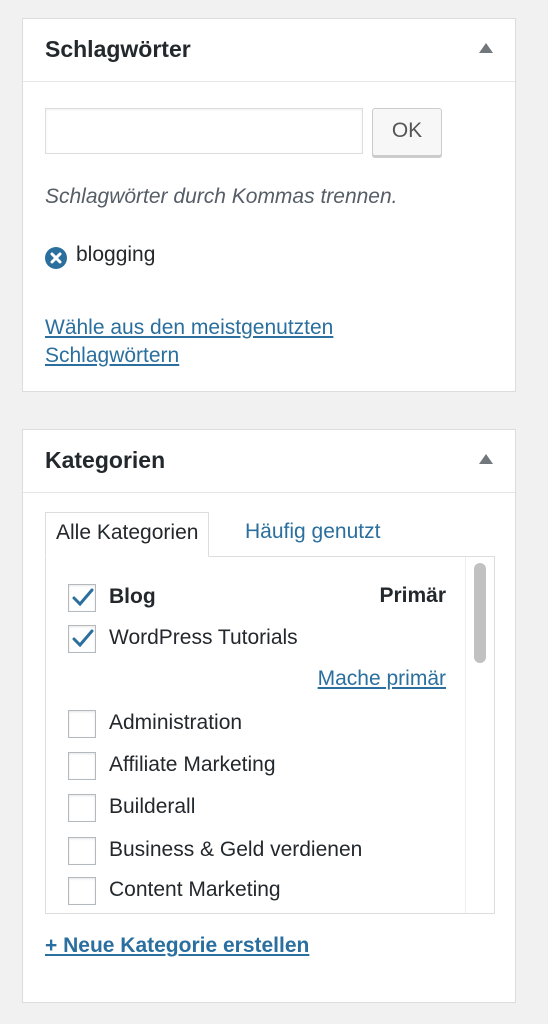 This screenshot has height=1024, width=548. Describe the element at coordinates (132, 596) in the screenshot. I see `category-label: Blog` at that location.